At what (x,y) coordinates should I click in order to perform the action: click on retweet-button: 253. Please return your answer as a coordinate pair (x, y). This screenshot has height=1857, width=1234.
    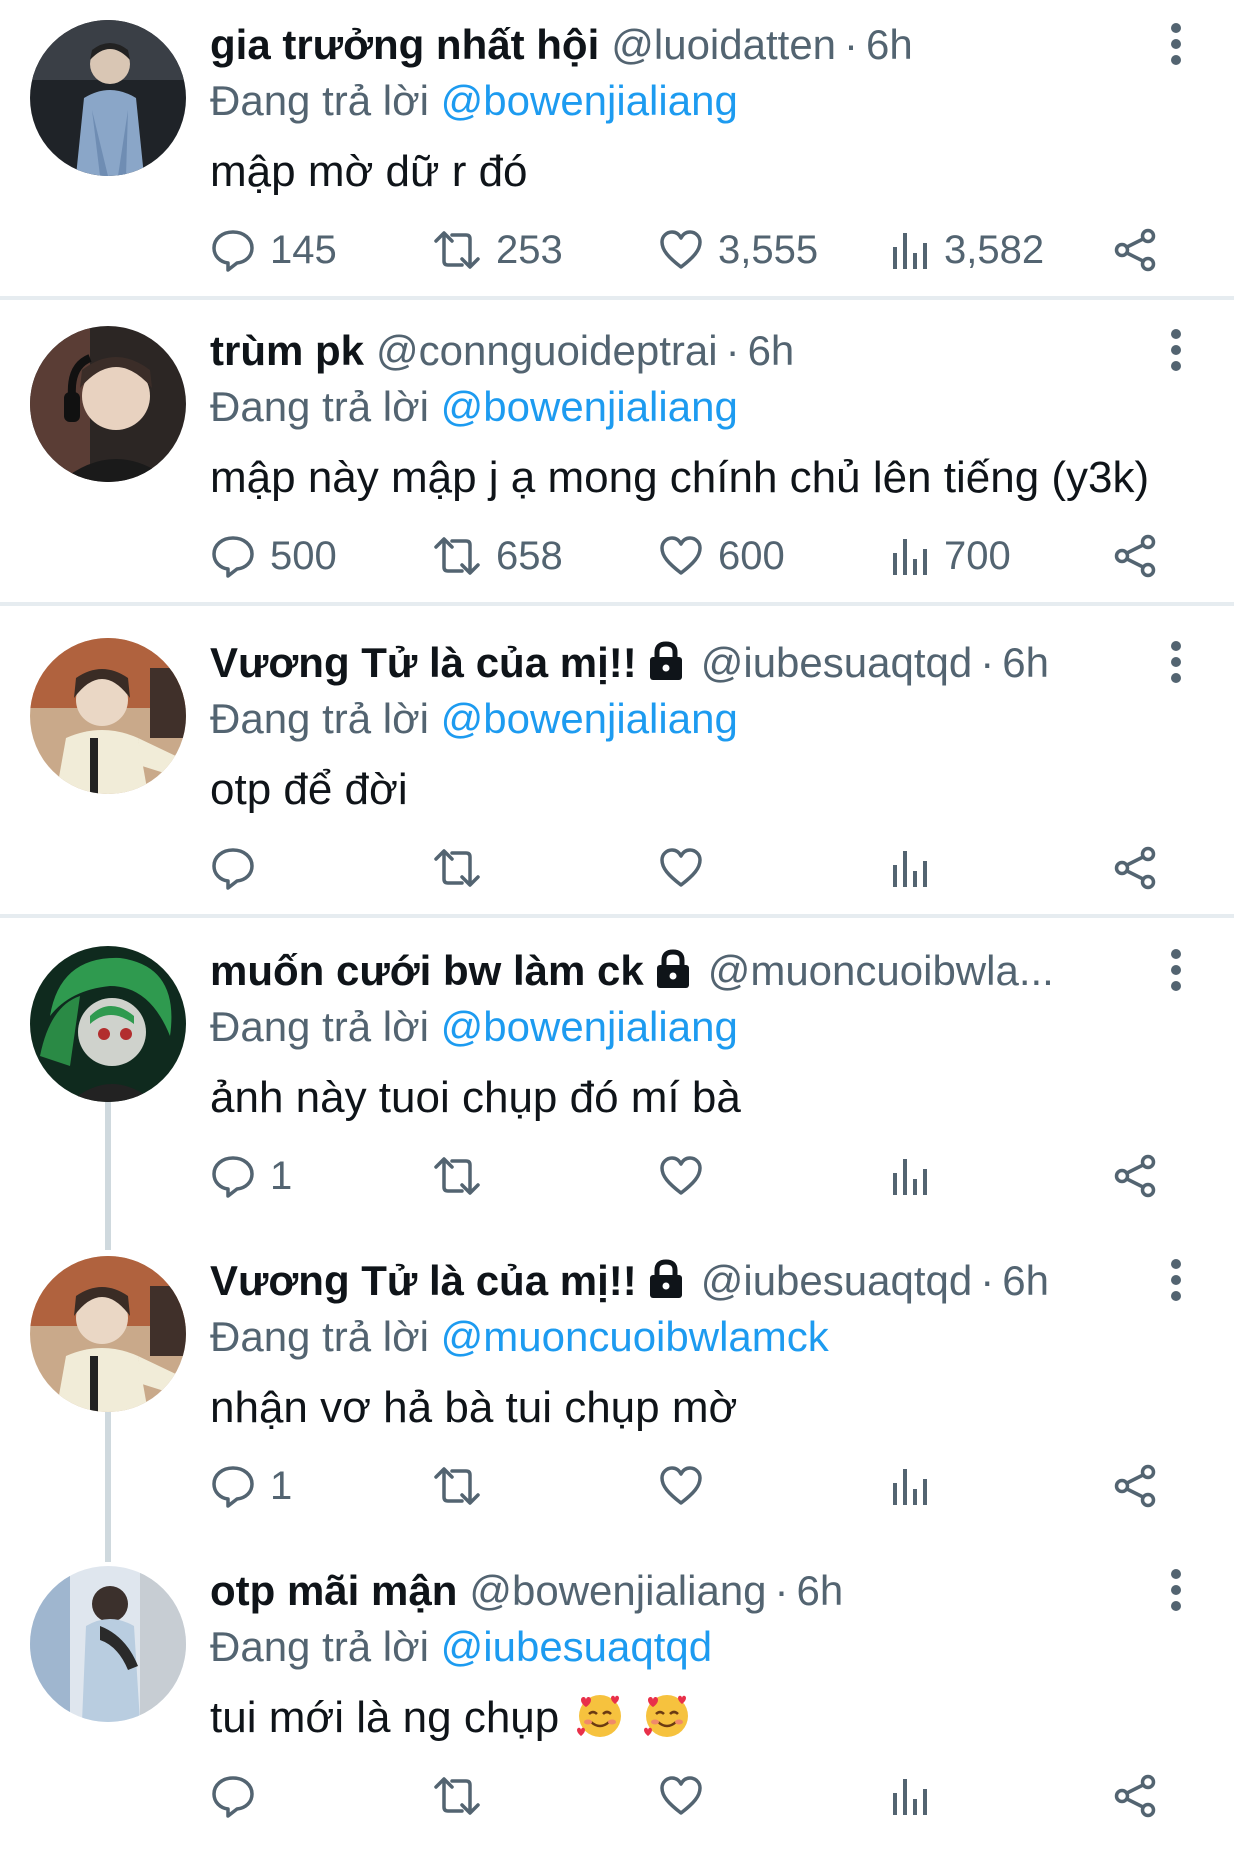
    Looking at the image, I should click on (497, 250).